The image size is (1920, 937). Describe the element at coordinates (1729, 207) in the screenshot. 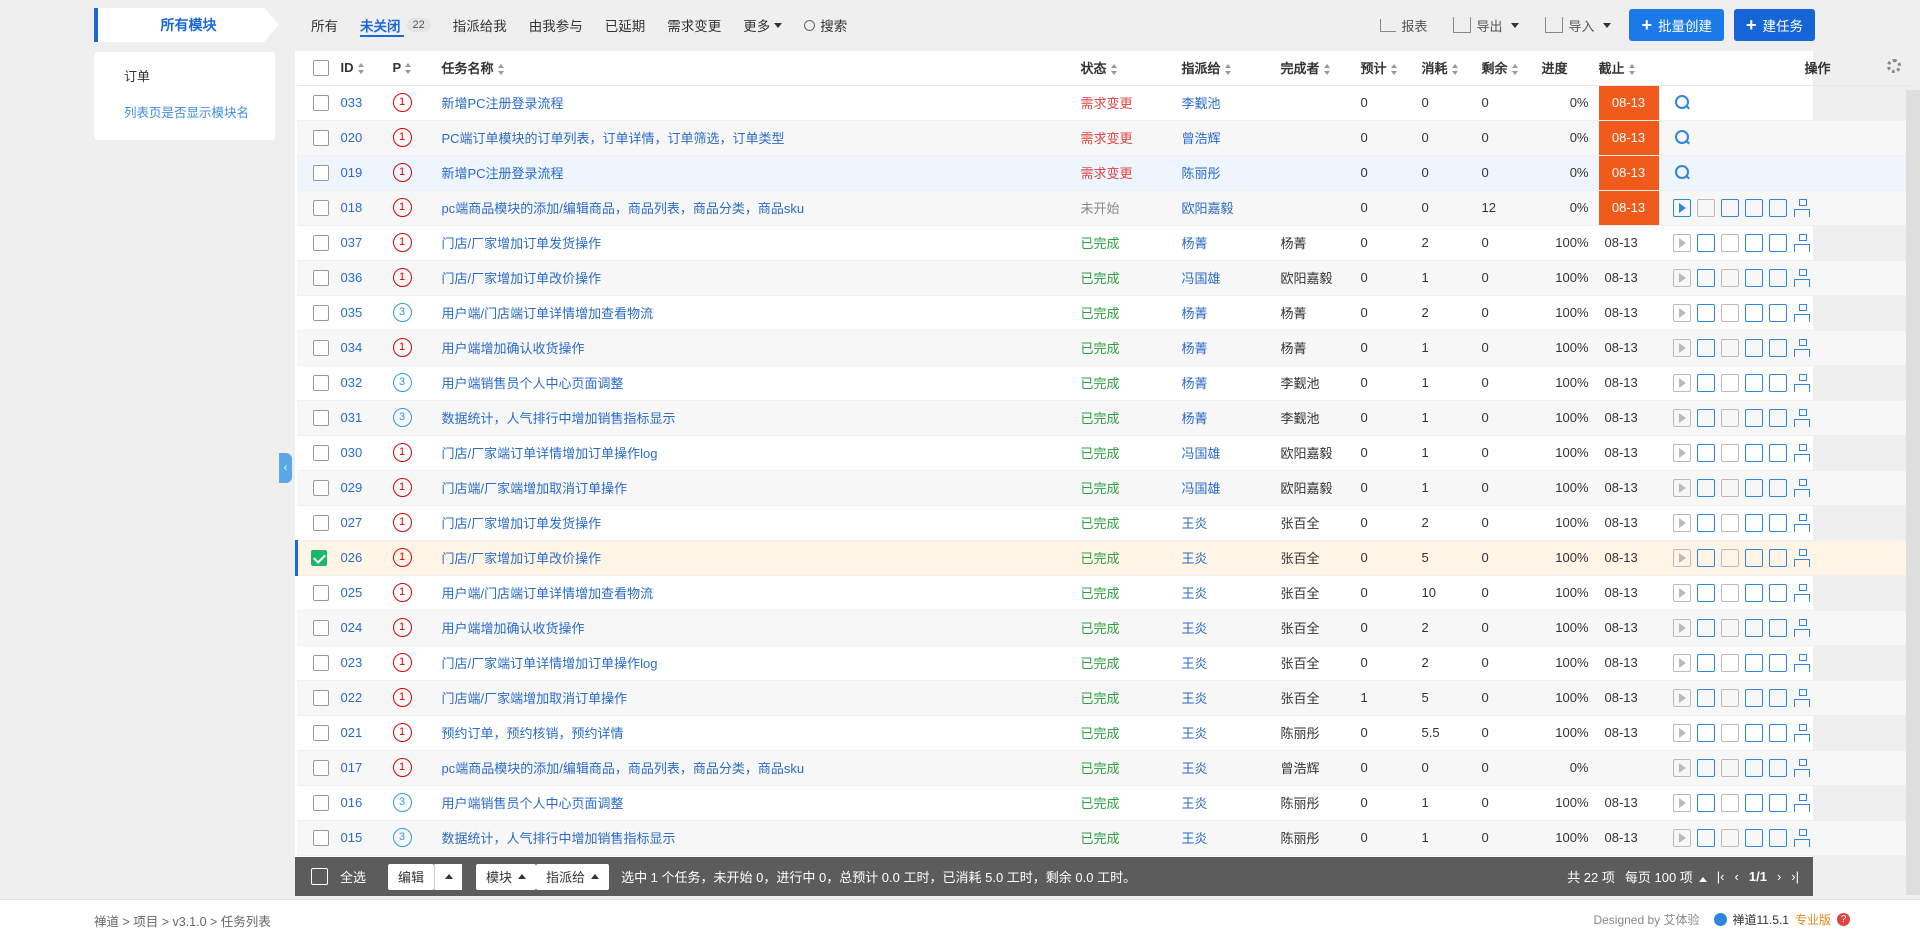

I see `close-task-icon` at that location.